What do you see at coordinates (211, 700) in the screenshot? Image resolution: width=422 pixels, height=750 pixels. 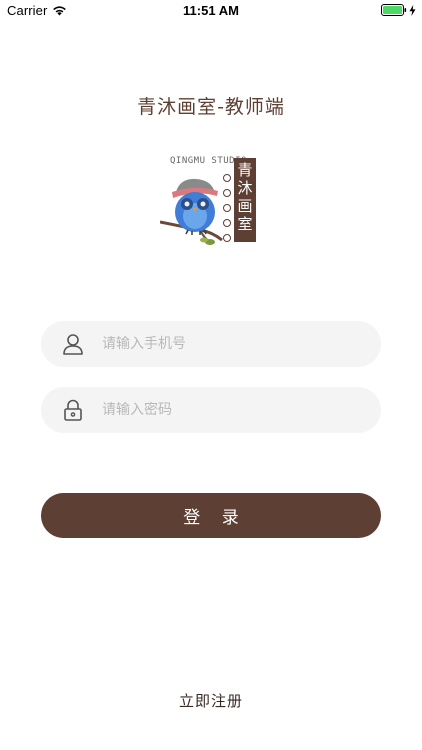 I see `register-link: 立即注册` at bounding box center [211, 700].